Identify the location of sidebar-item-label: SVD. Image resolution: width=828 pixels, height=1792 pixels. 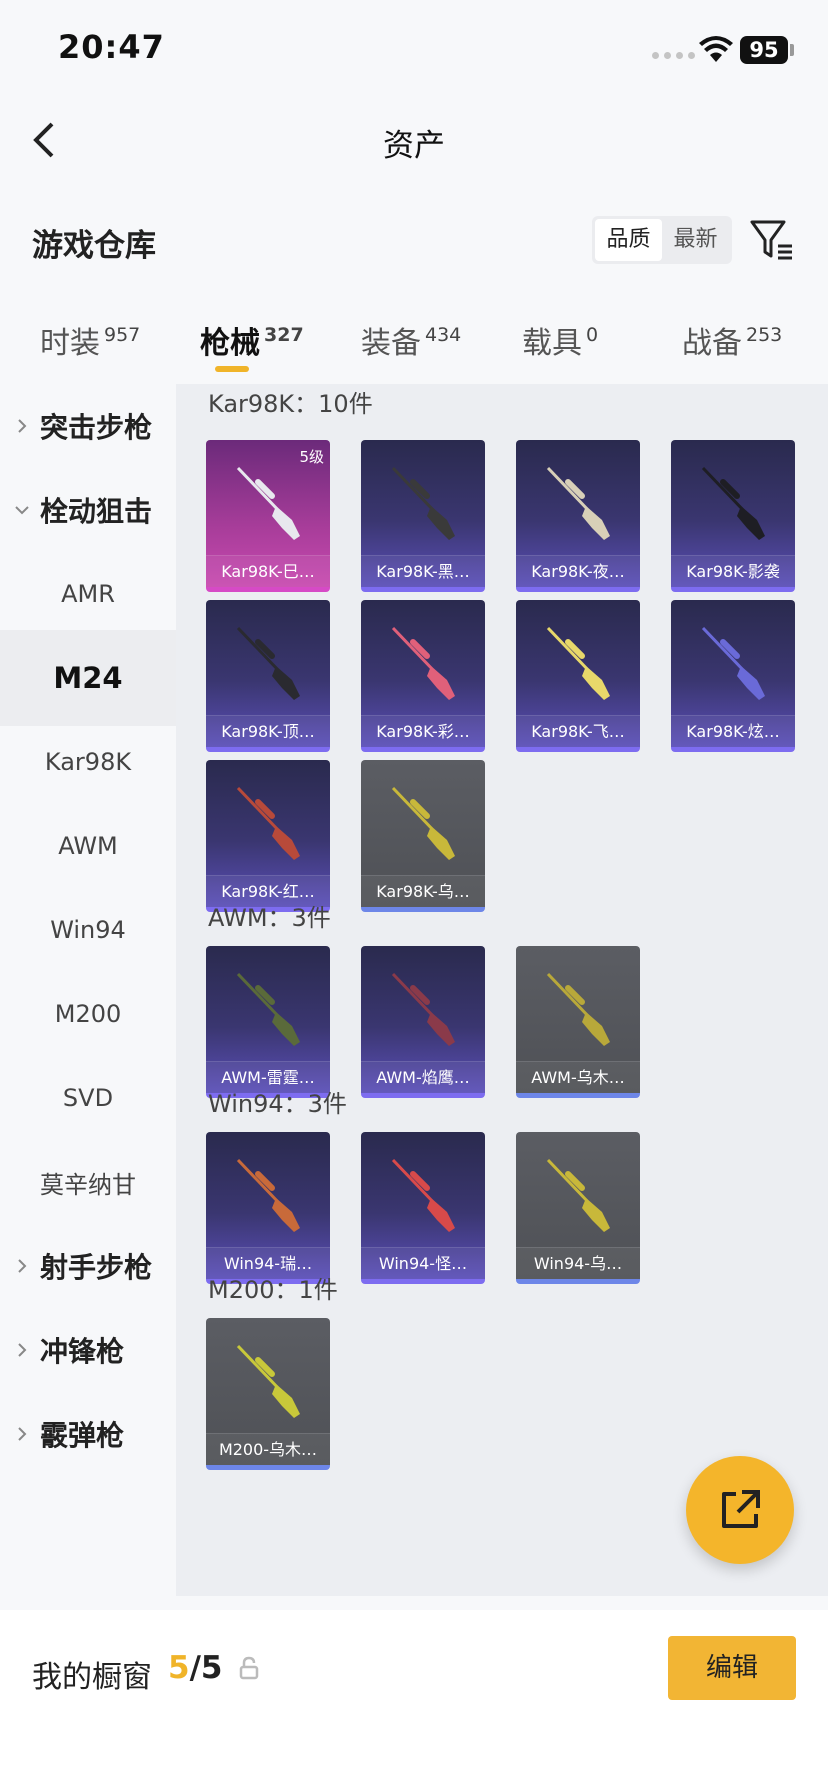
(88, 1098).